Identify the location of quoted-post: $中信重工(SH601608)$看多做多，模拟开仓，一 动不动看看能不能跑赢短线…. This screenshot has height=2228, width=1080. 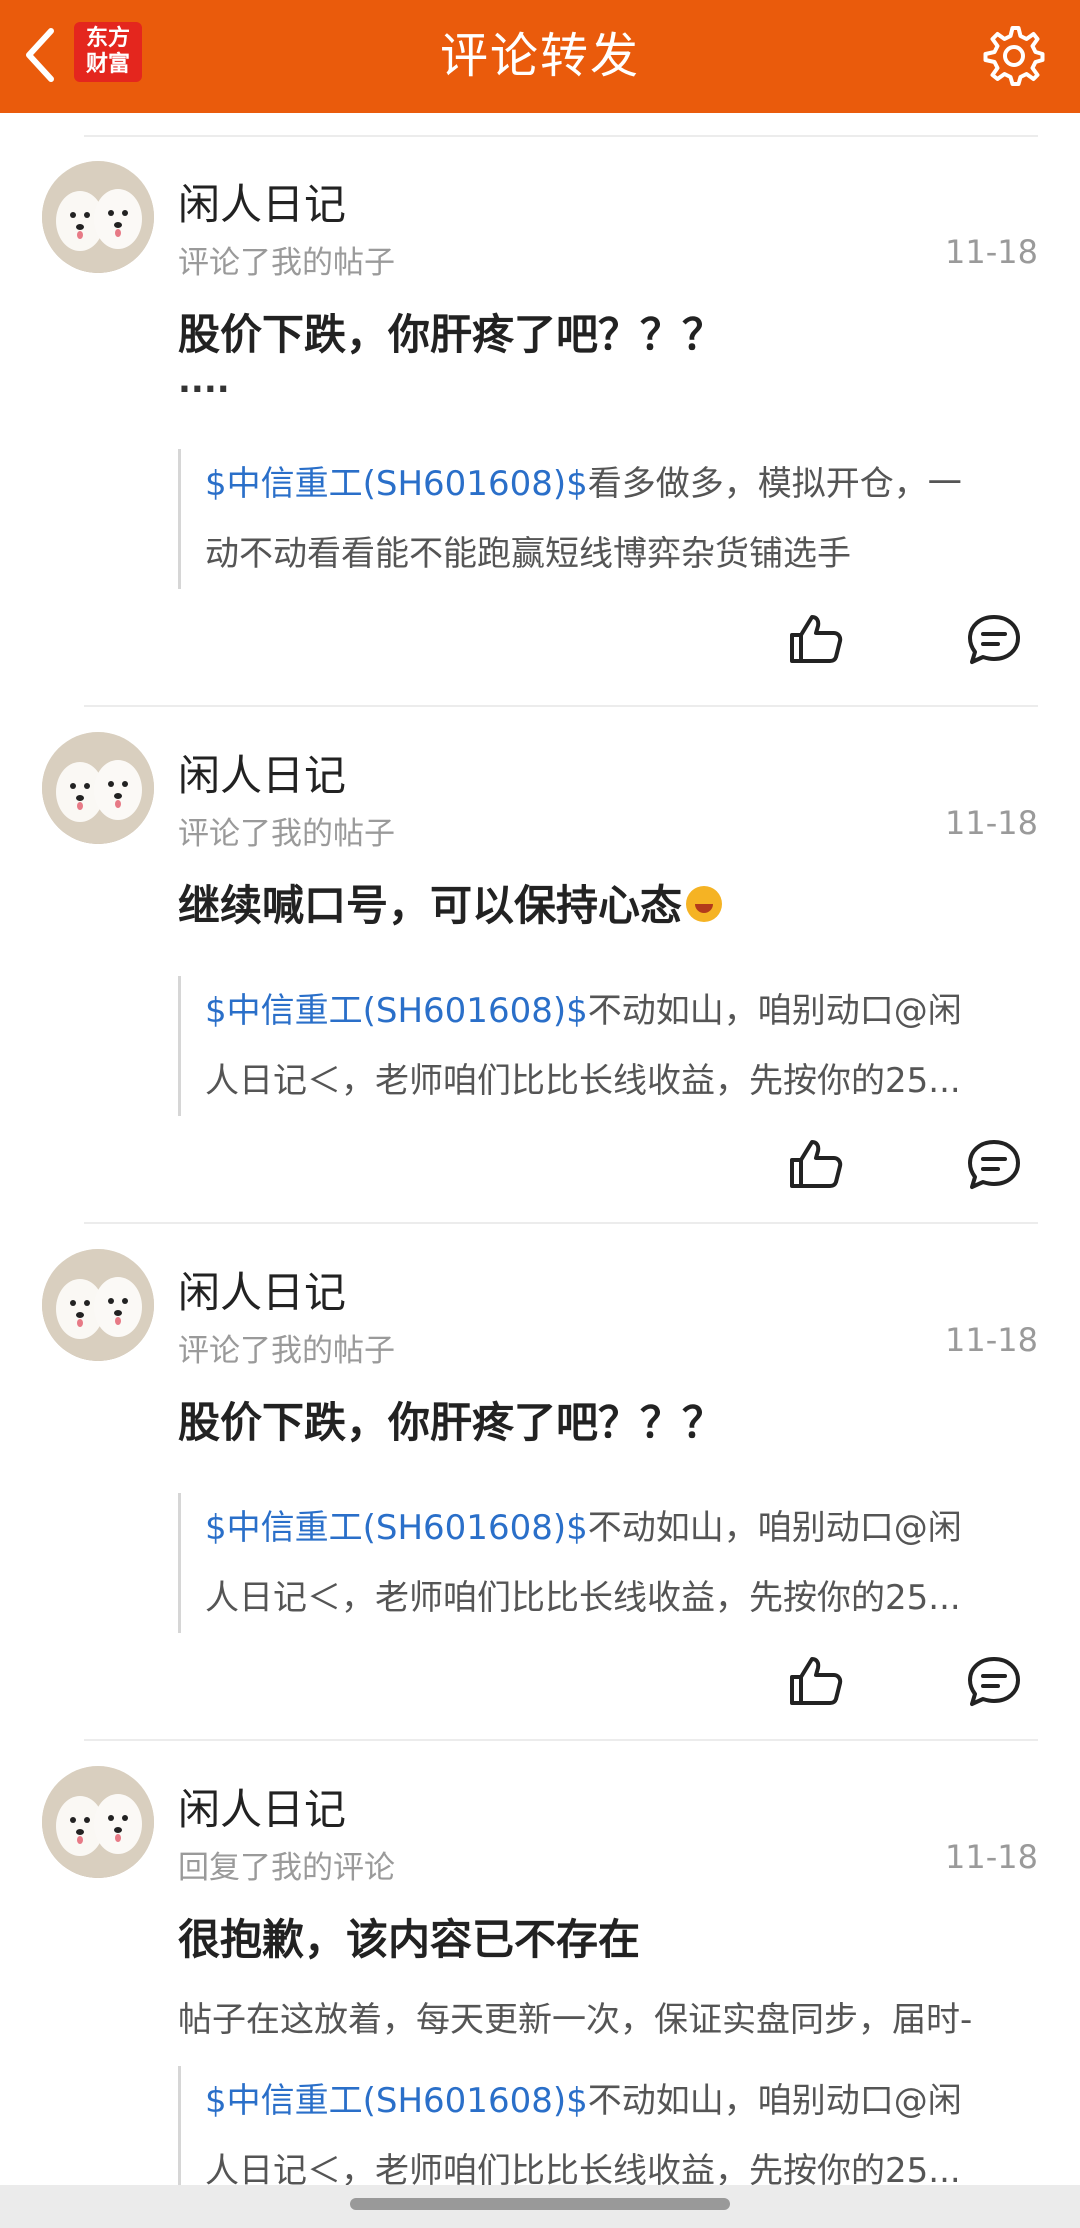
(608, 519).